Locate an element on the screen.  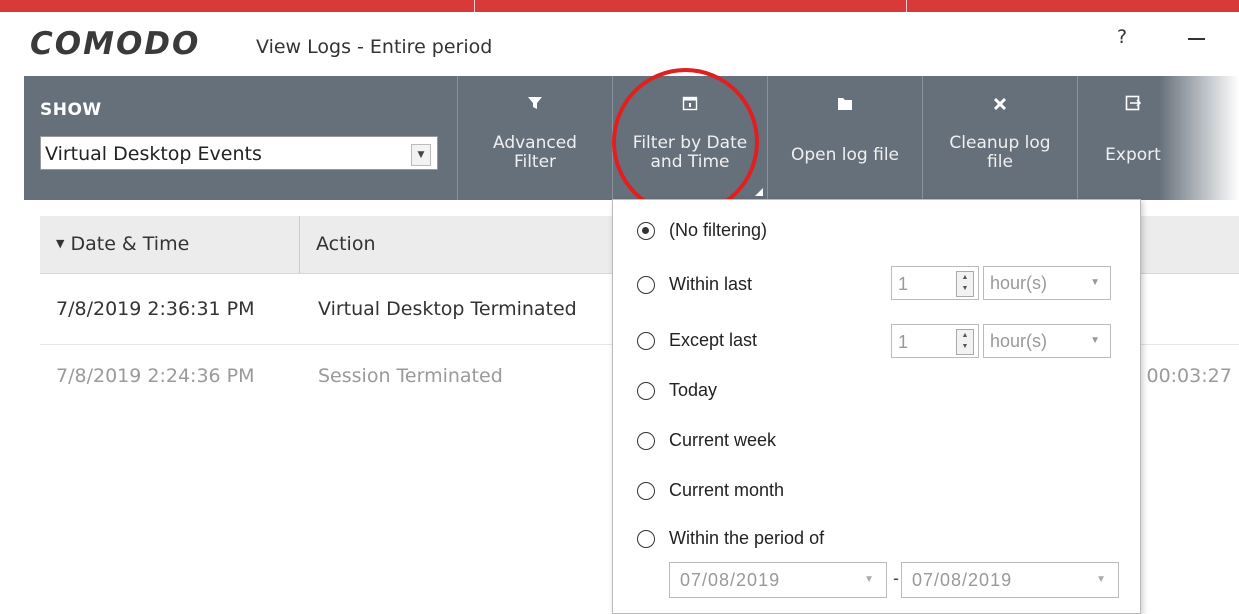
sort-desc-icon: ▼ is located at coordinates (60, 243).